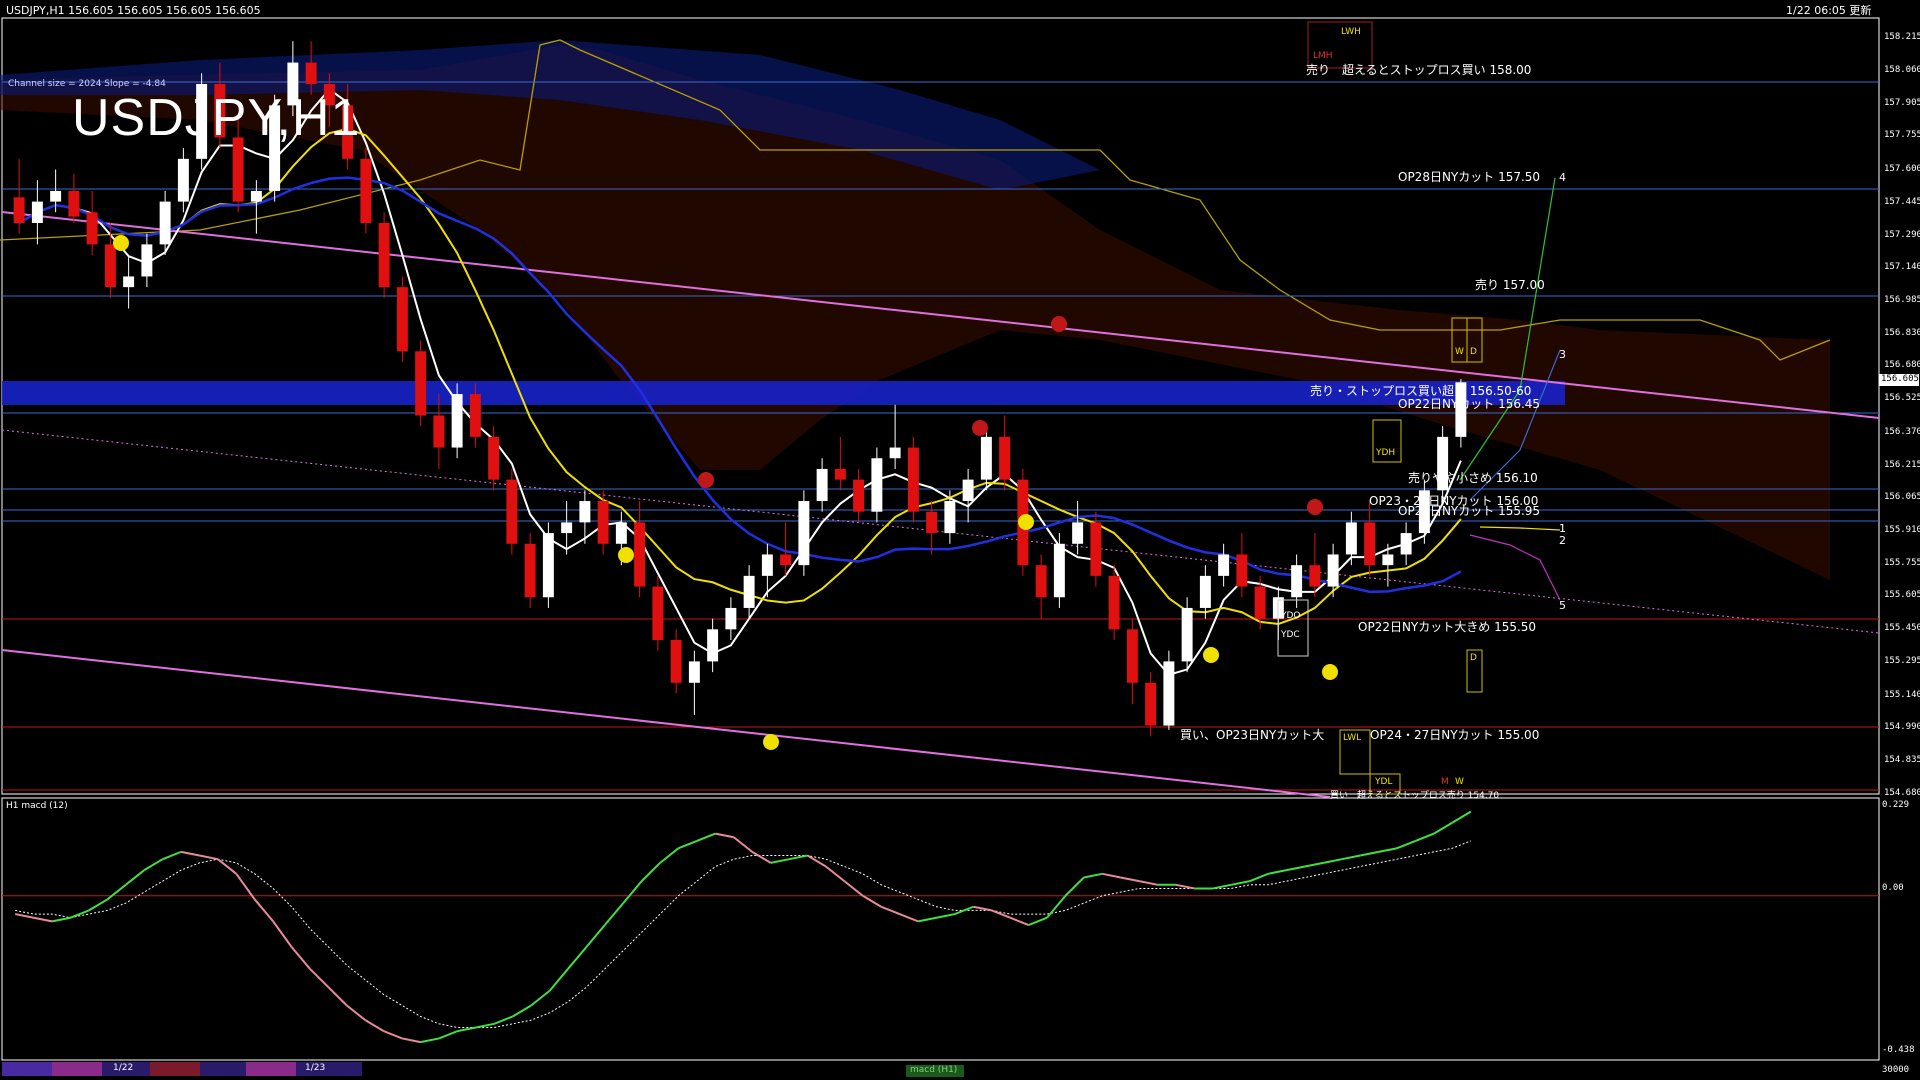  I want to click on price-tick: 155.295, so click(1902, 661).